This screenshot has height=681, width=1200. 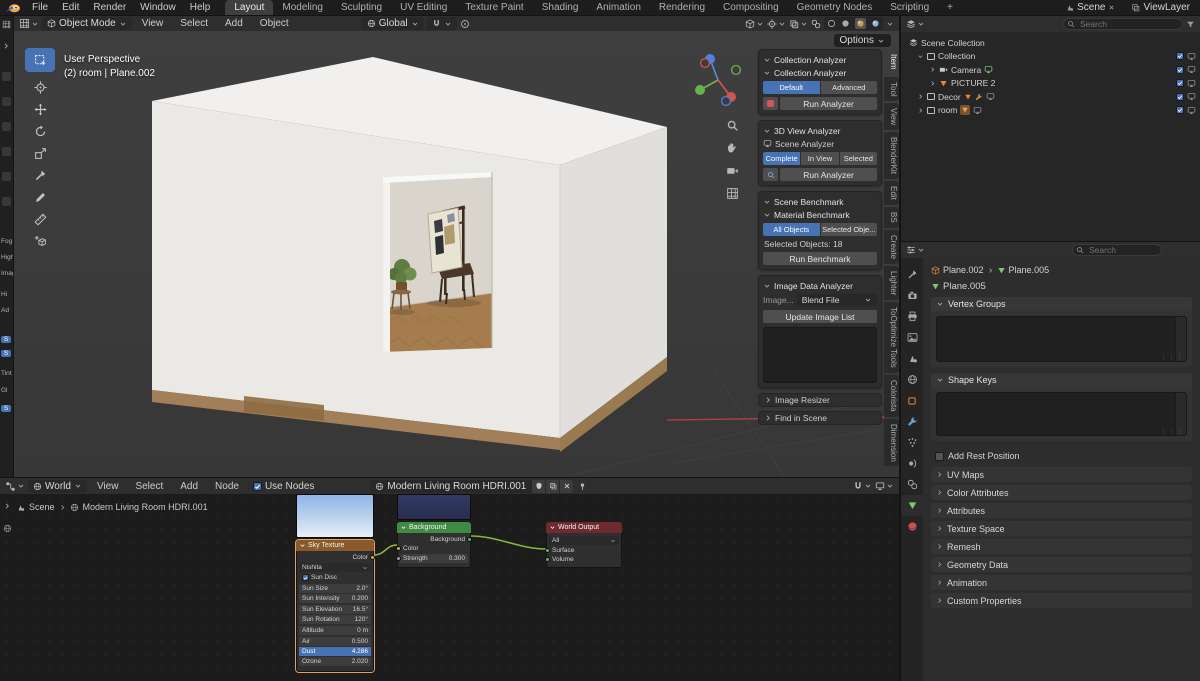 What do you see at coordinates (1029, 270) in the screenshot?
I see `breadcrumb-data: Plane.005` at bounding box center [1029, 270].